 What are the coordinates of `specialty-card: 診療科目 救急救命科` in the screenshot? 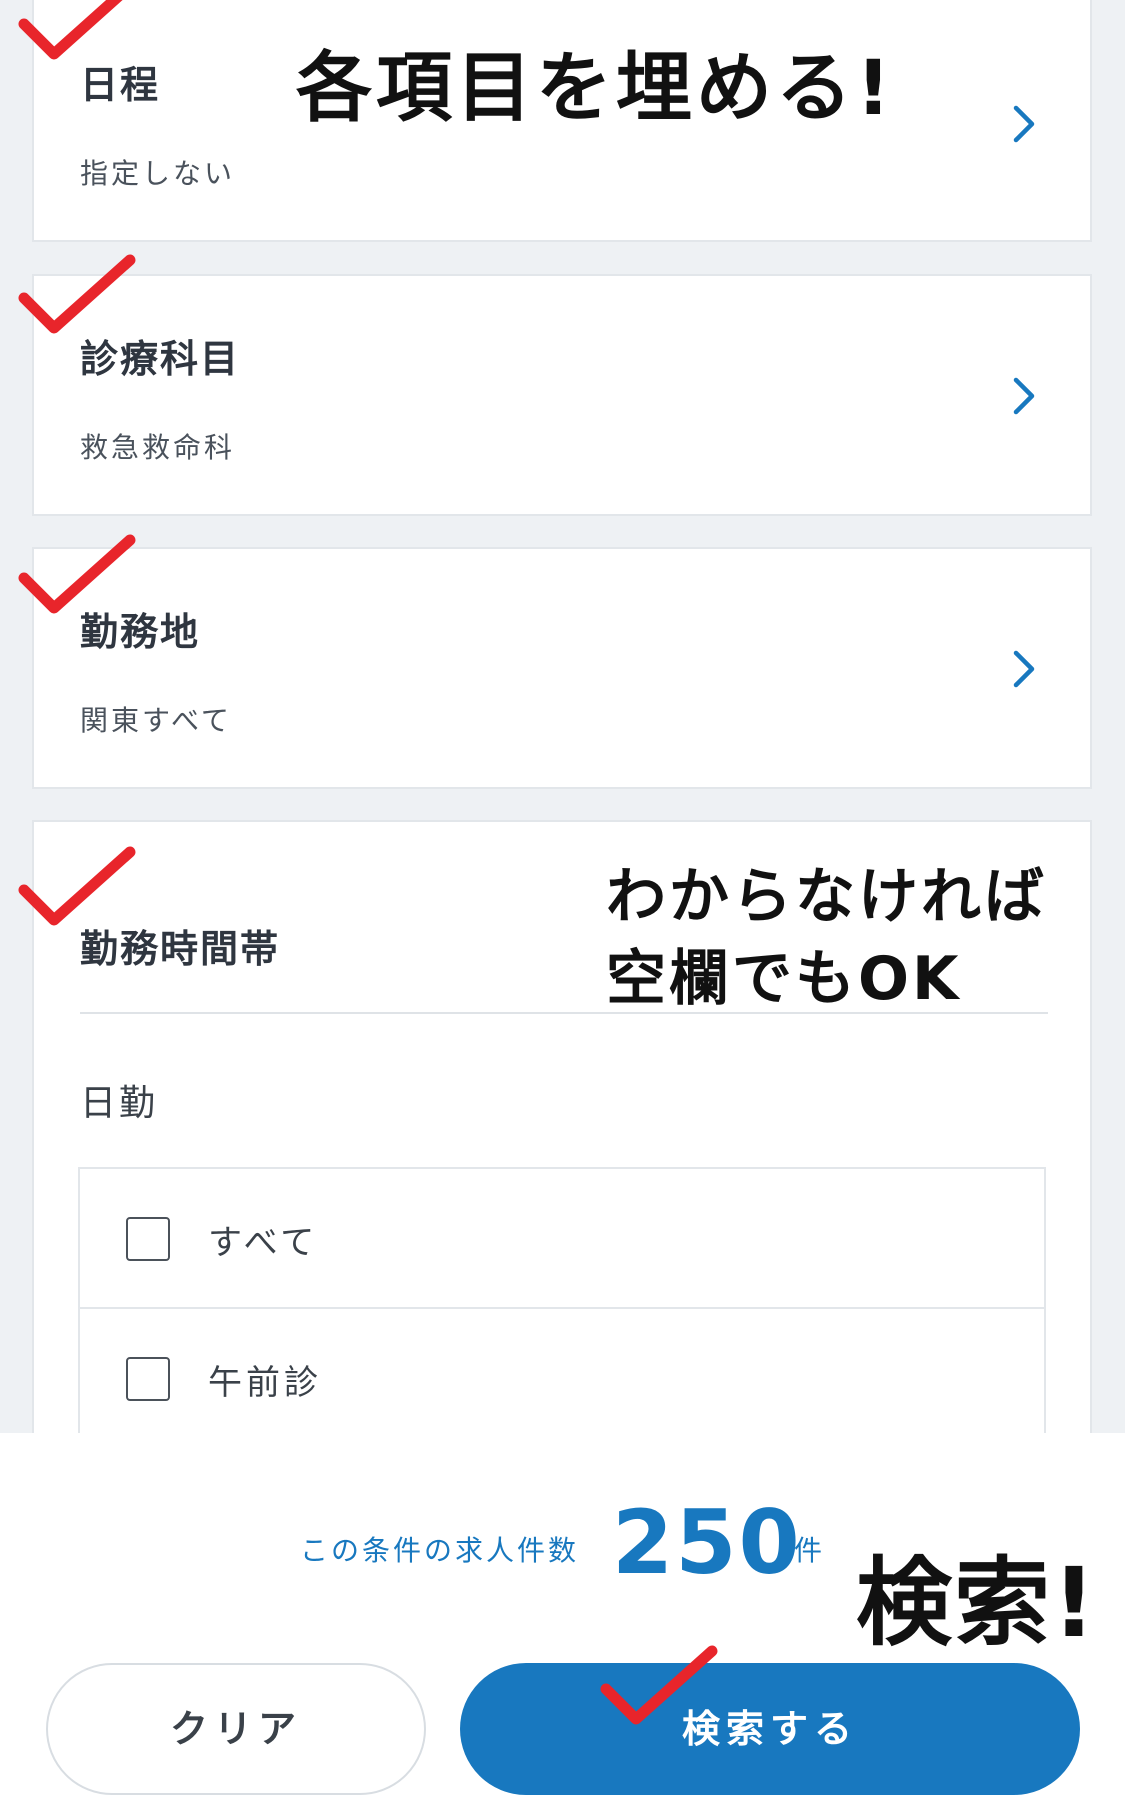 It's located at (562, 395).